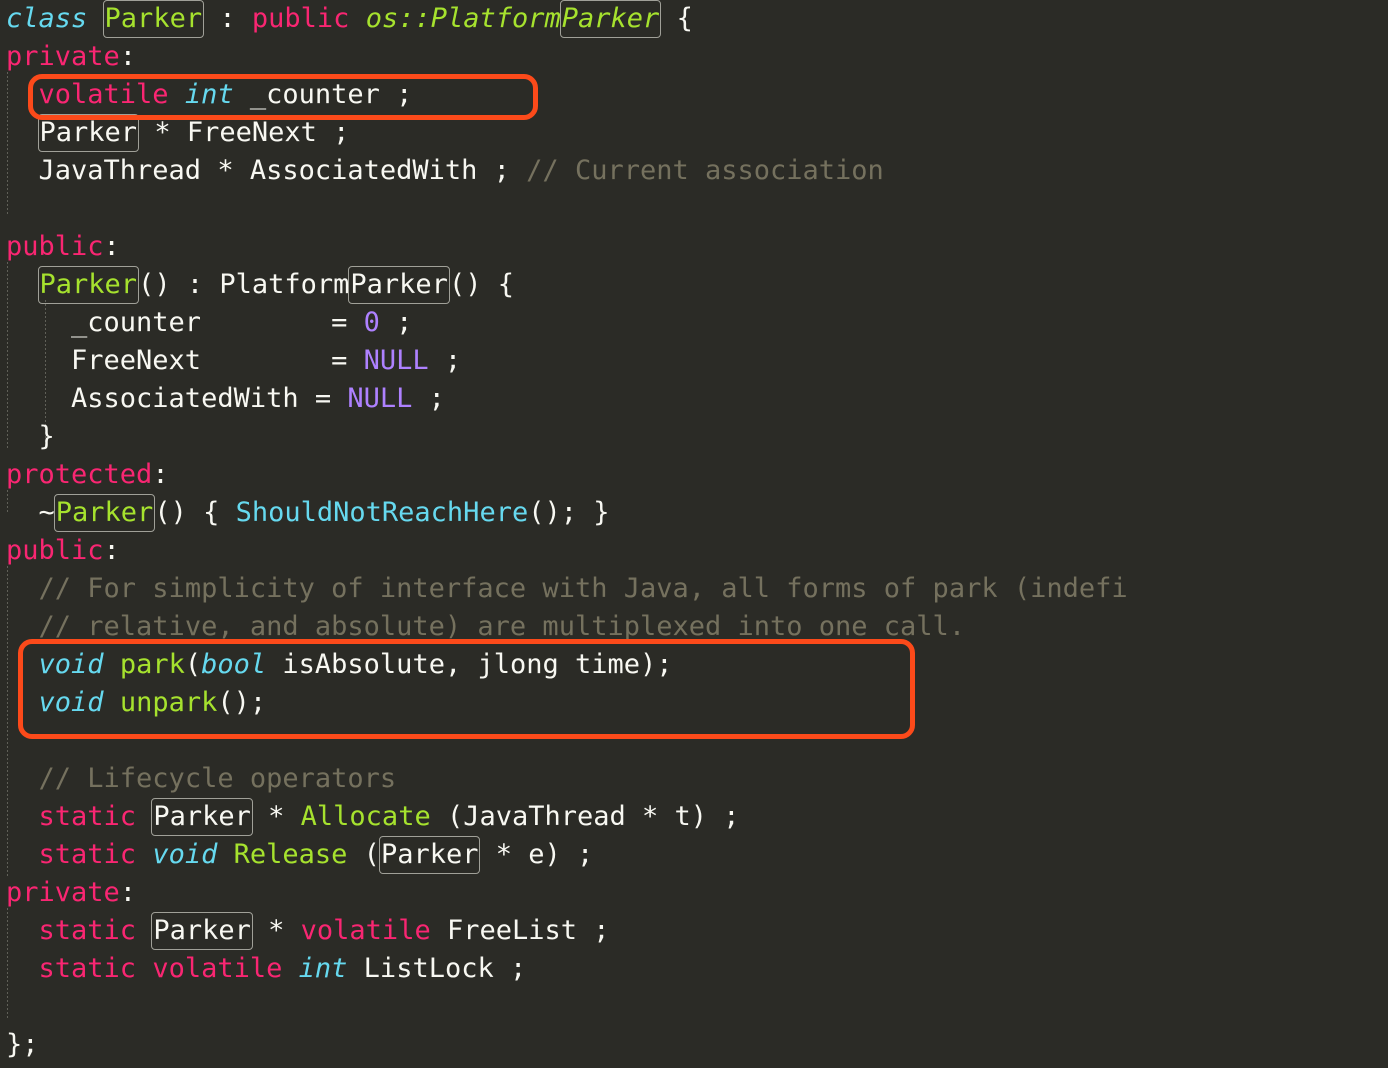 This screenshot has height=1068, width=1388. I want to click on code-line: _counter = 0 ;, so click(697, 323).